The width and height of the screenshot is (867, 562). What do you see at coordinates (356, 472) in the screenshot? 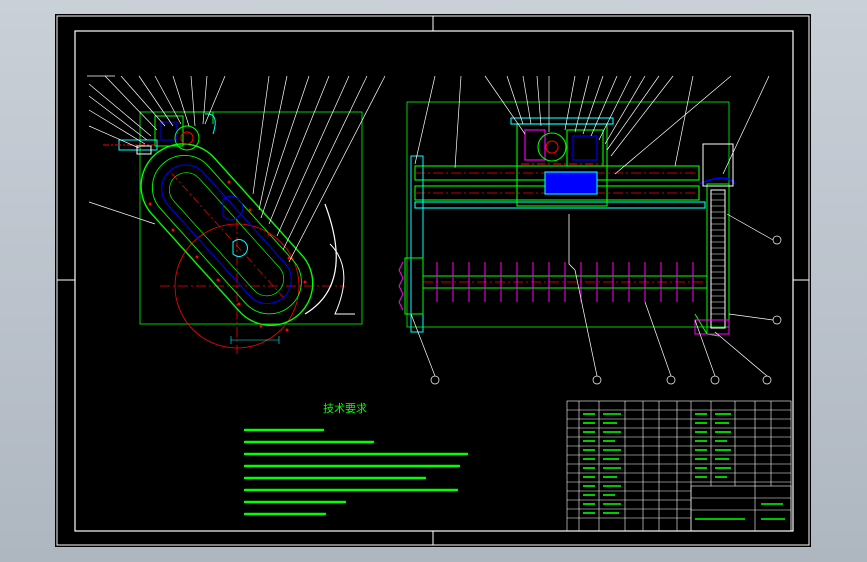
I see `tech-requirements-lines` at bounding box center [356, 472].